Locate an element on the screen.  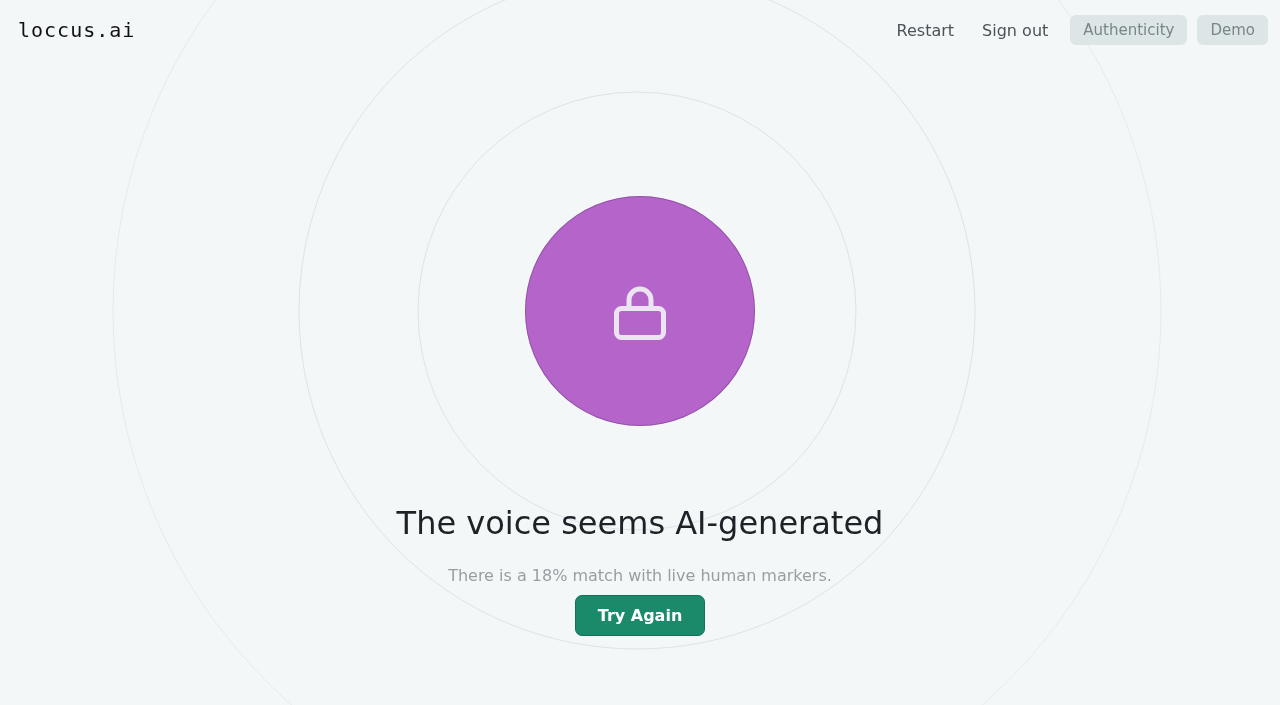
try-again-button: Try Again is located at coordinates (640, 615).